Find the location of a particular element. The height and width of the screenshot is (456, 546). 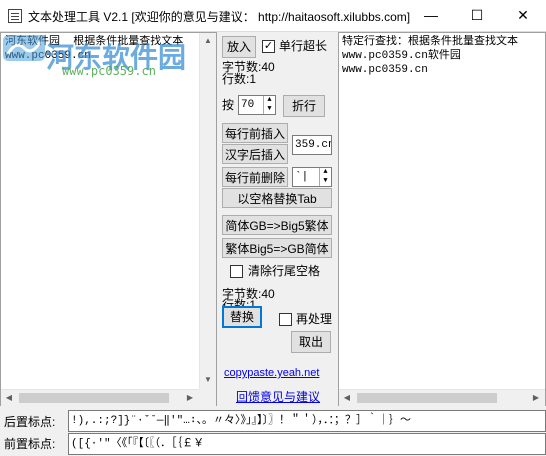

close-button: ✕ is located at coordinates (523, 16).